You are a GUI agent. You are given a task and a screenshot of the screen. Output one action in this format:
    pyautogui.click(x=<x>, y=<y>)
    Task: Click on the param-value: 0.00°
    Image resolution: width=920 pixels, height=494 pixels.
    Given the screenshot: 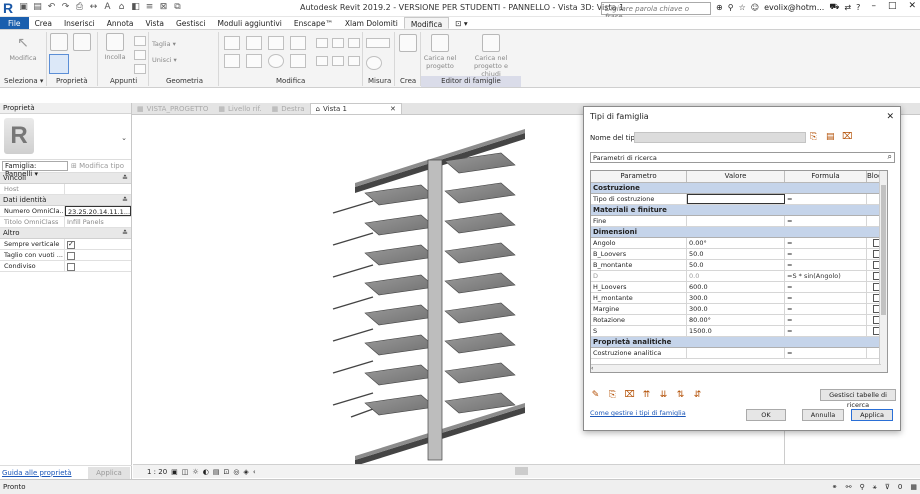 What is the action you would take?
    pyautogui.click(x=736, y=243)
    